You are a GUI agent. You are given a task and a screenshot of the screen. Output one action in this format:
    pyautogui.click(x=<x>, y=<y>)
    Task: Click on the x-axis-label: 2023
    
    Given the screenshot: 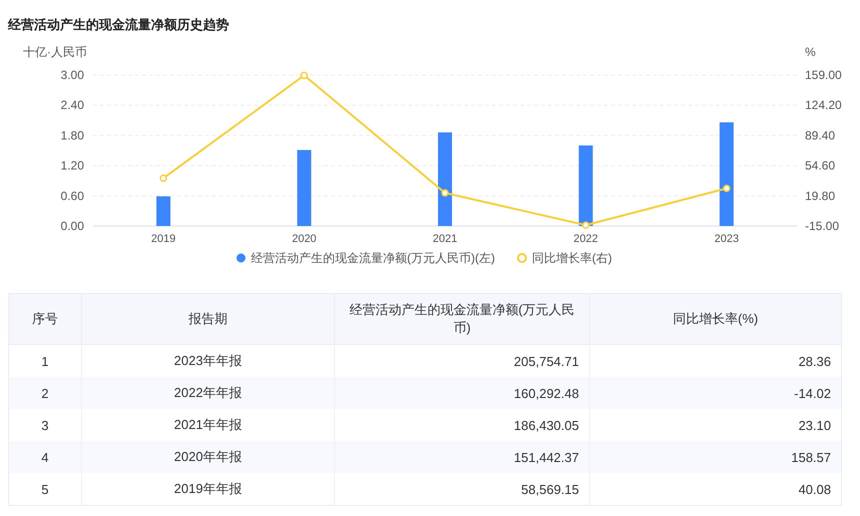 What is the action you would take?
    pyautogui.click(x=726, y=239)
    